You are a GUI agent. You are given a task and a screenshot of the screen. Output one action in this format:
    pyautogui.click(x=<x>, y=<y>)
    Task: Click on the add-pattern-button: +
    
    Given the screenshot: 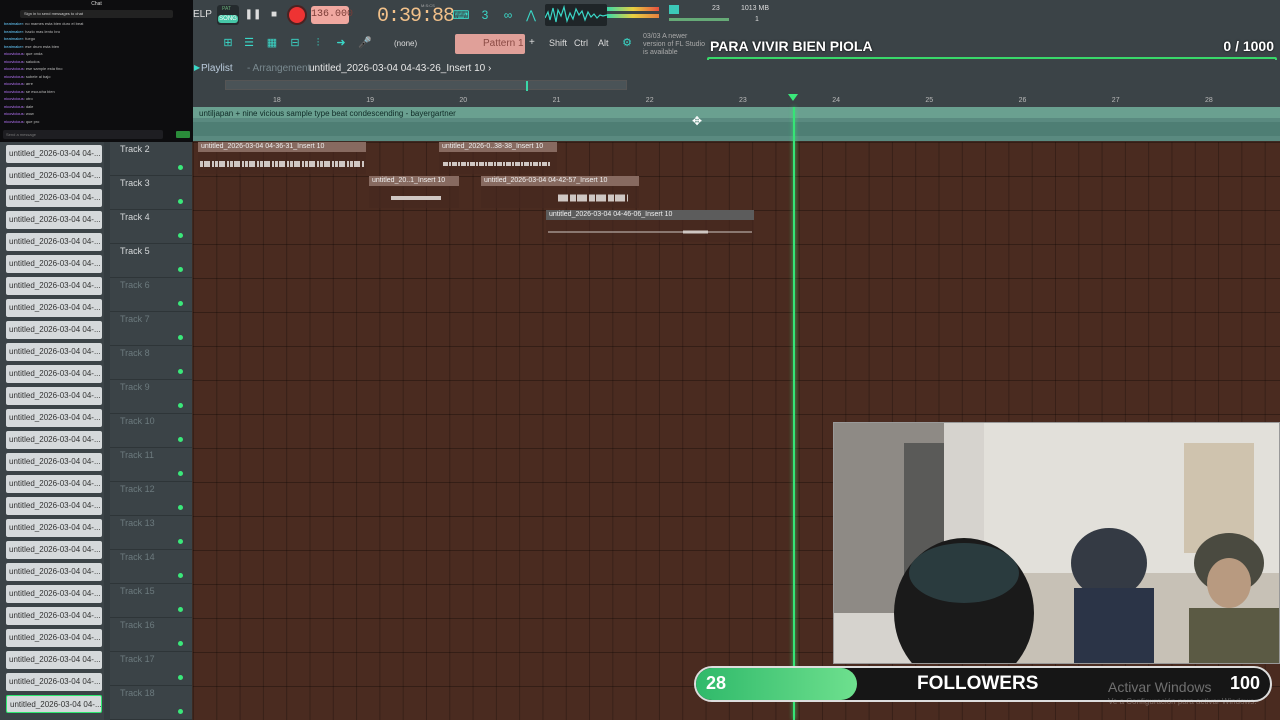 What is the action you would take?
    pyautogui.click(x=532, y=42)
    